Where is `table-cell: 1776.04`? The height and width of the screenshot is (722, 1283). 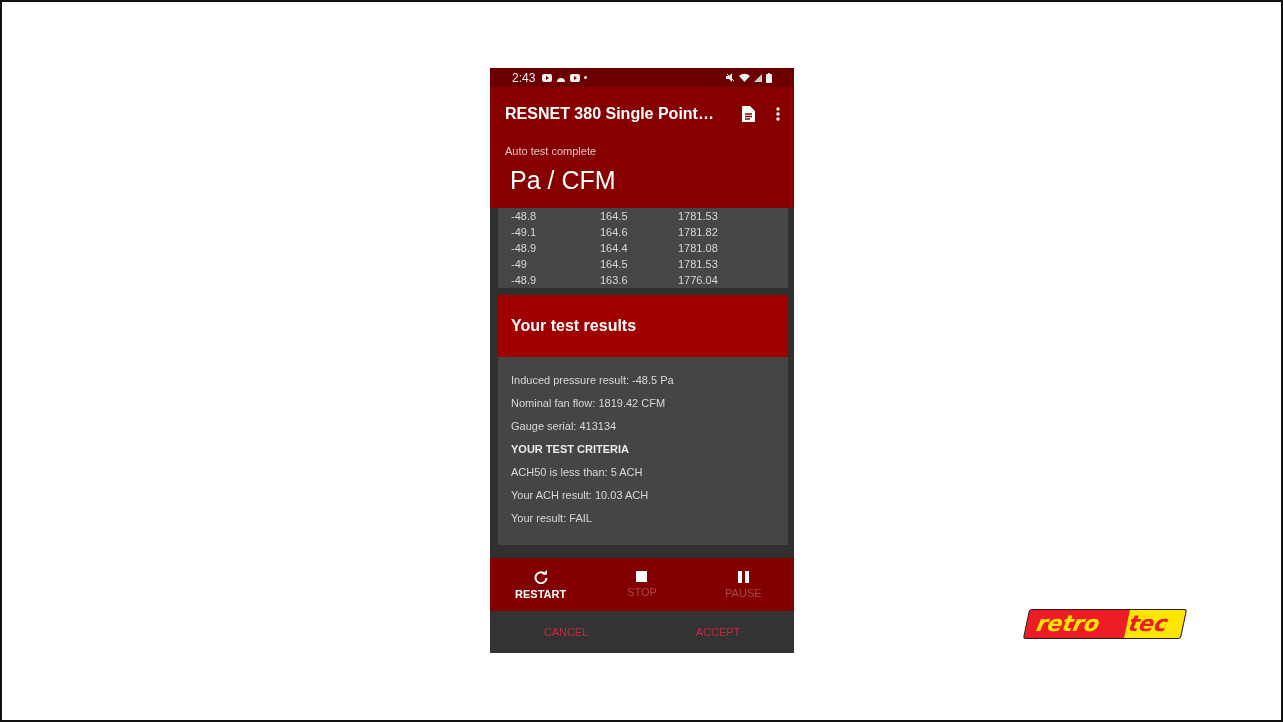 table-cell: 1776.04 is located at coordinates (698, 280).